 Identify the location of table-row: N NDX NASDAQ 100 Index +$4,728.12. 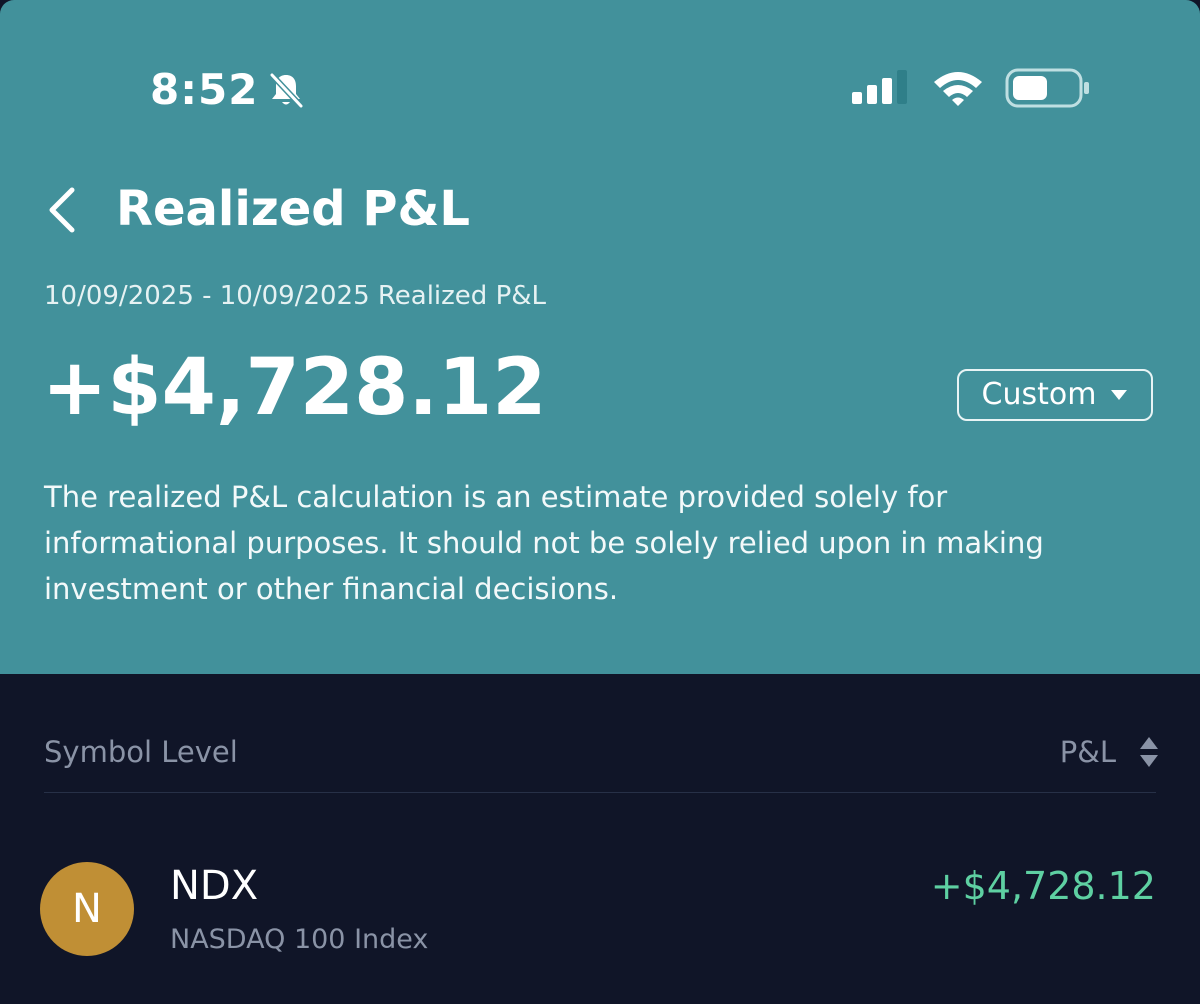
(600, 910).